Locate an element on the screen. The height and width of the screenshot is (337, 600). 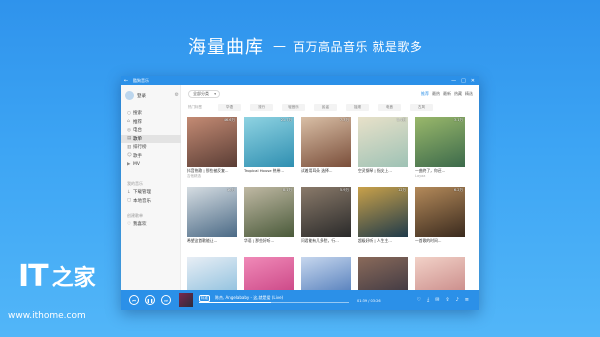
play-count: 8.1万 is located at coordinates (287, 190).